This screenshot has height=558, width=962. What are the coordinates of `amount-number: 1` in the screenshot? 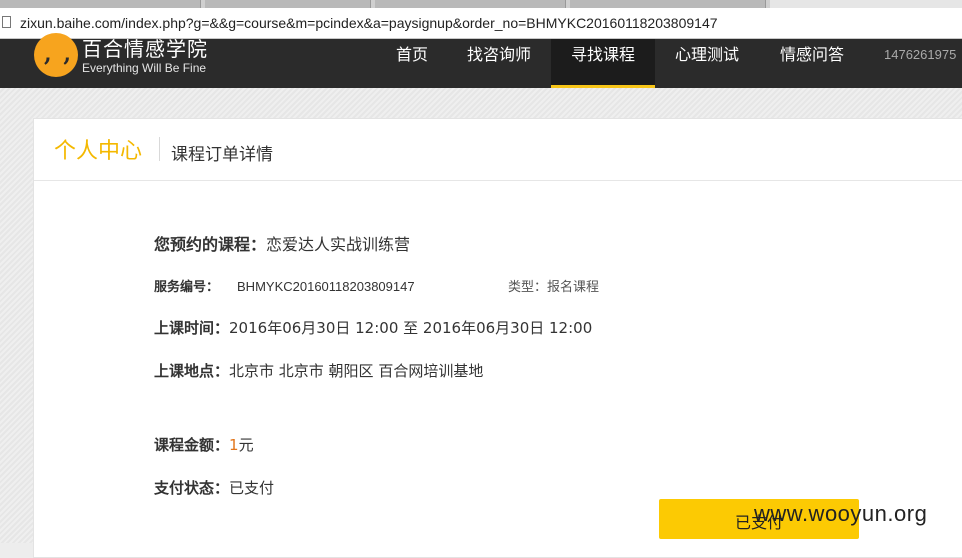 It's located at (234, 445).